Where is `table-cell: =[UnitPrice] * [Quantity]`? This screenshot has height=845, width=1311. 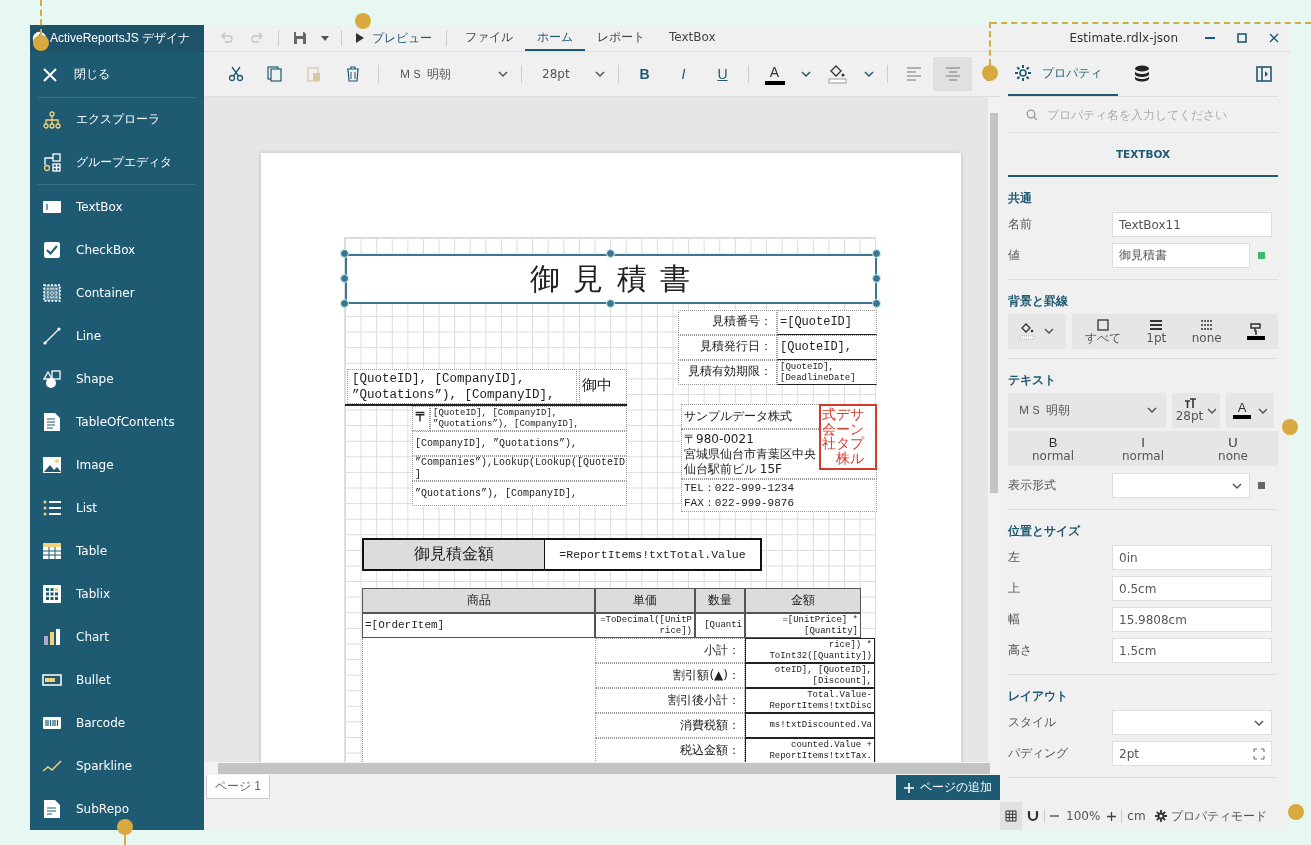
table-cell: =[UnitPrice] * [Quantity] is located at coordinates (803, 625).